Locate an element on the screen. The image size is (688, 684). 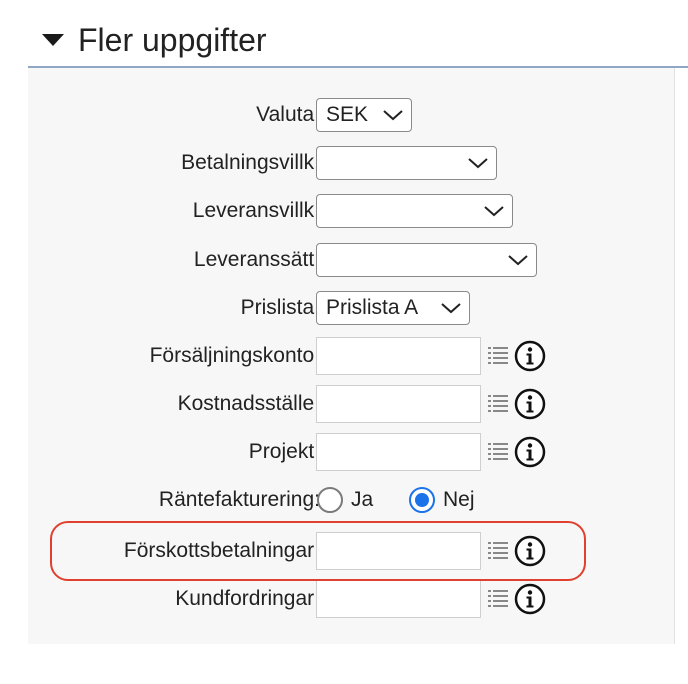
row-projekt: Projekt: is located at coordinates (351, 452).